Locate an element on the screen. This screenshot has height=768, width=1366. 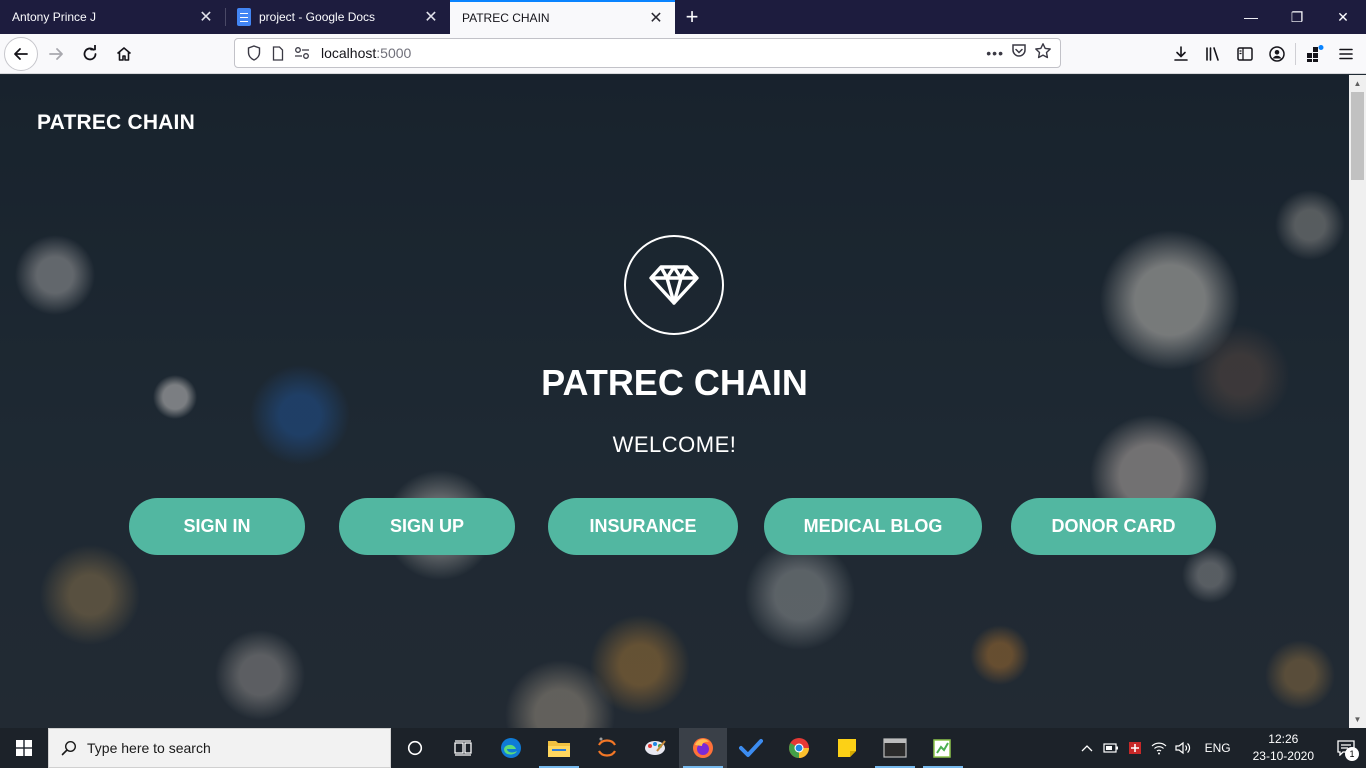
minimize-button: — is located at coordinates (1251, 17).